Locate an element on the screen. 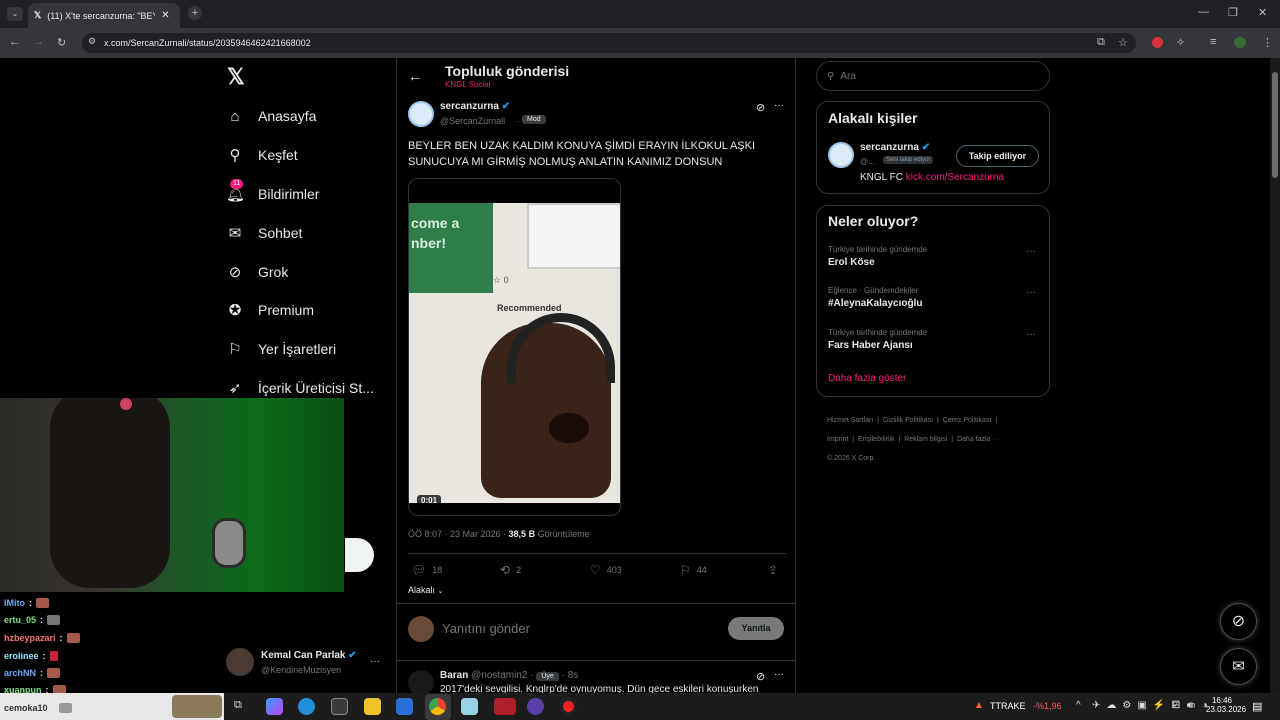 The width and height of the screenshot is (1280, 720). reply-time: 8s is located at coordinates (573, 675).